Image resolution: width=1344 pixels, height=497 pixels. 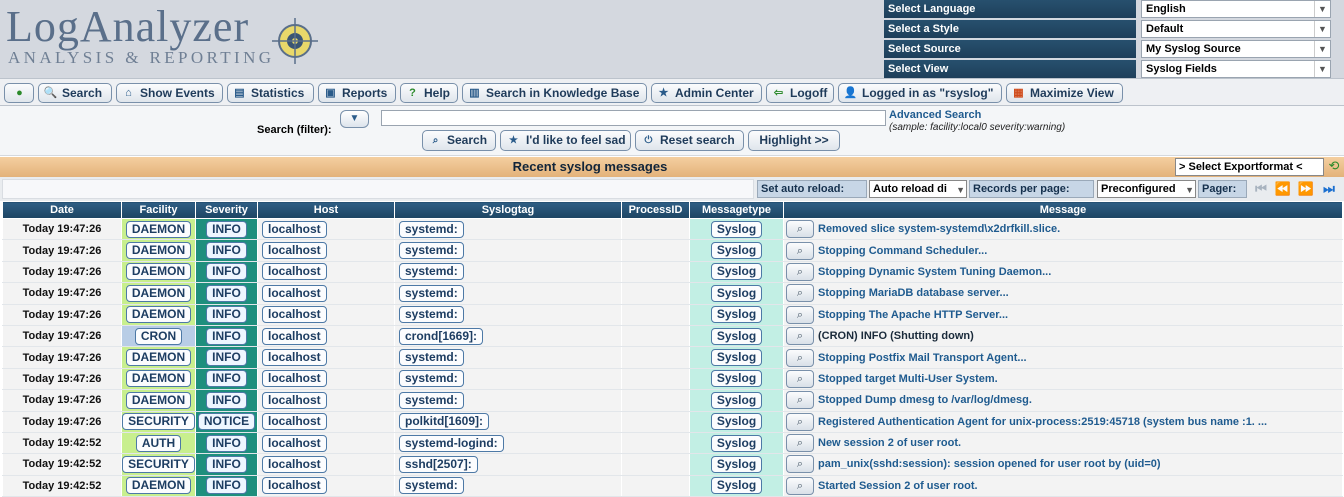 I want to click on column-header-severity: Severity, so click(x=226, y=210).